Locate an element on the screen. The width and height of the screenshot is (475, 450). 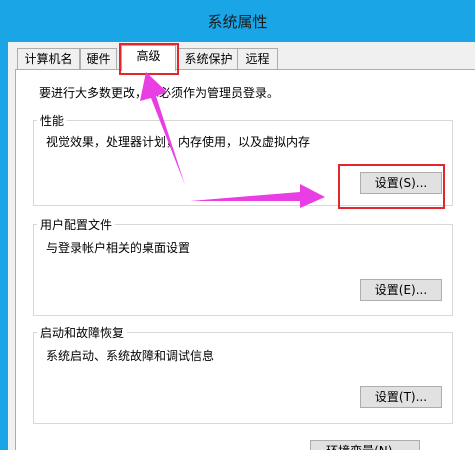
annotation-arrows is located at coordinates (232, 140).